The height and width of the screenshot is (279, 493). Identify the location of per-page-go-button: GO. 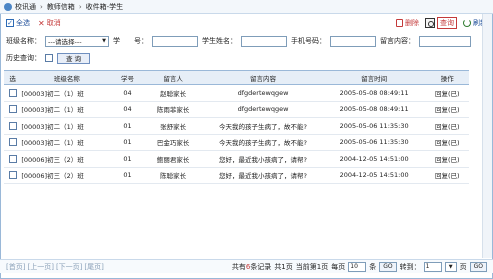
(388, 266).